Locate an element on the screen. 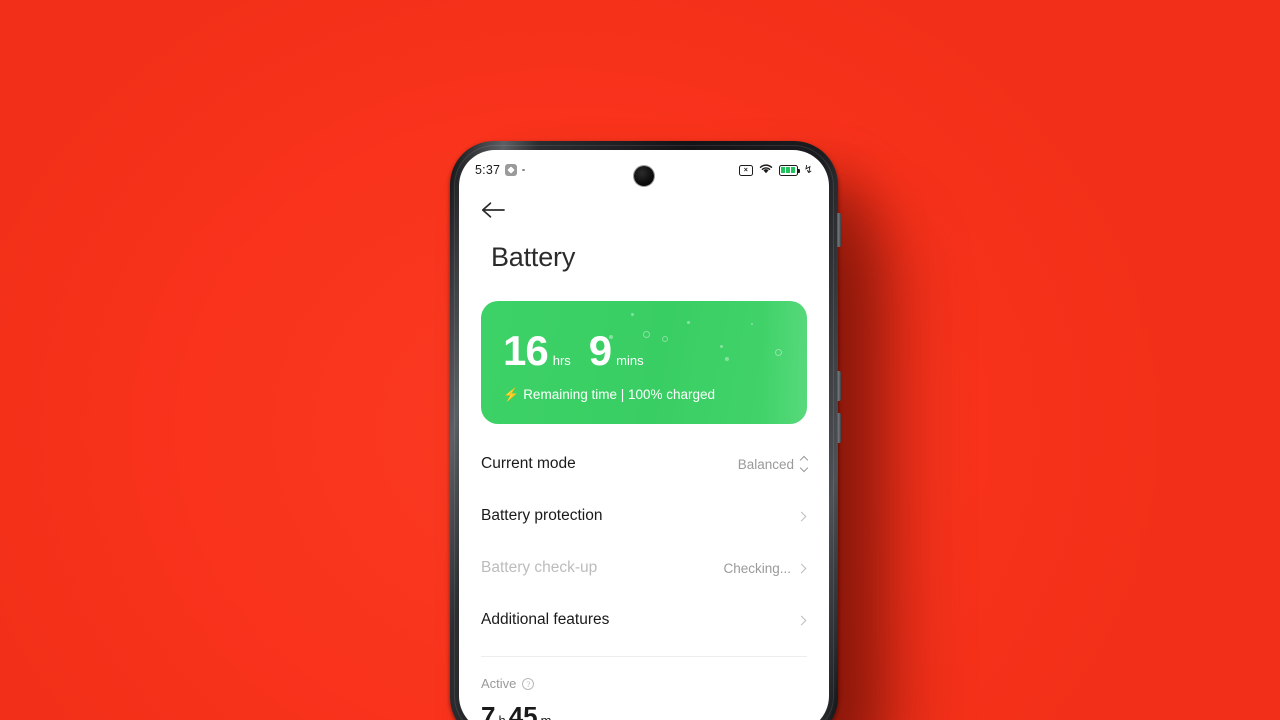 The width and height of the screenshot is (1280, 720). active-hours-unit: h is located at coordinates (501, 716).